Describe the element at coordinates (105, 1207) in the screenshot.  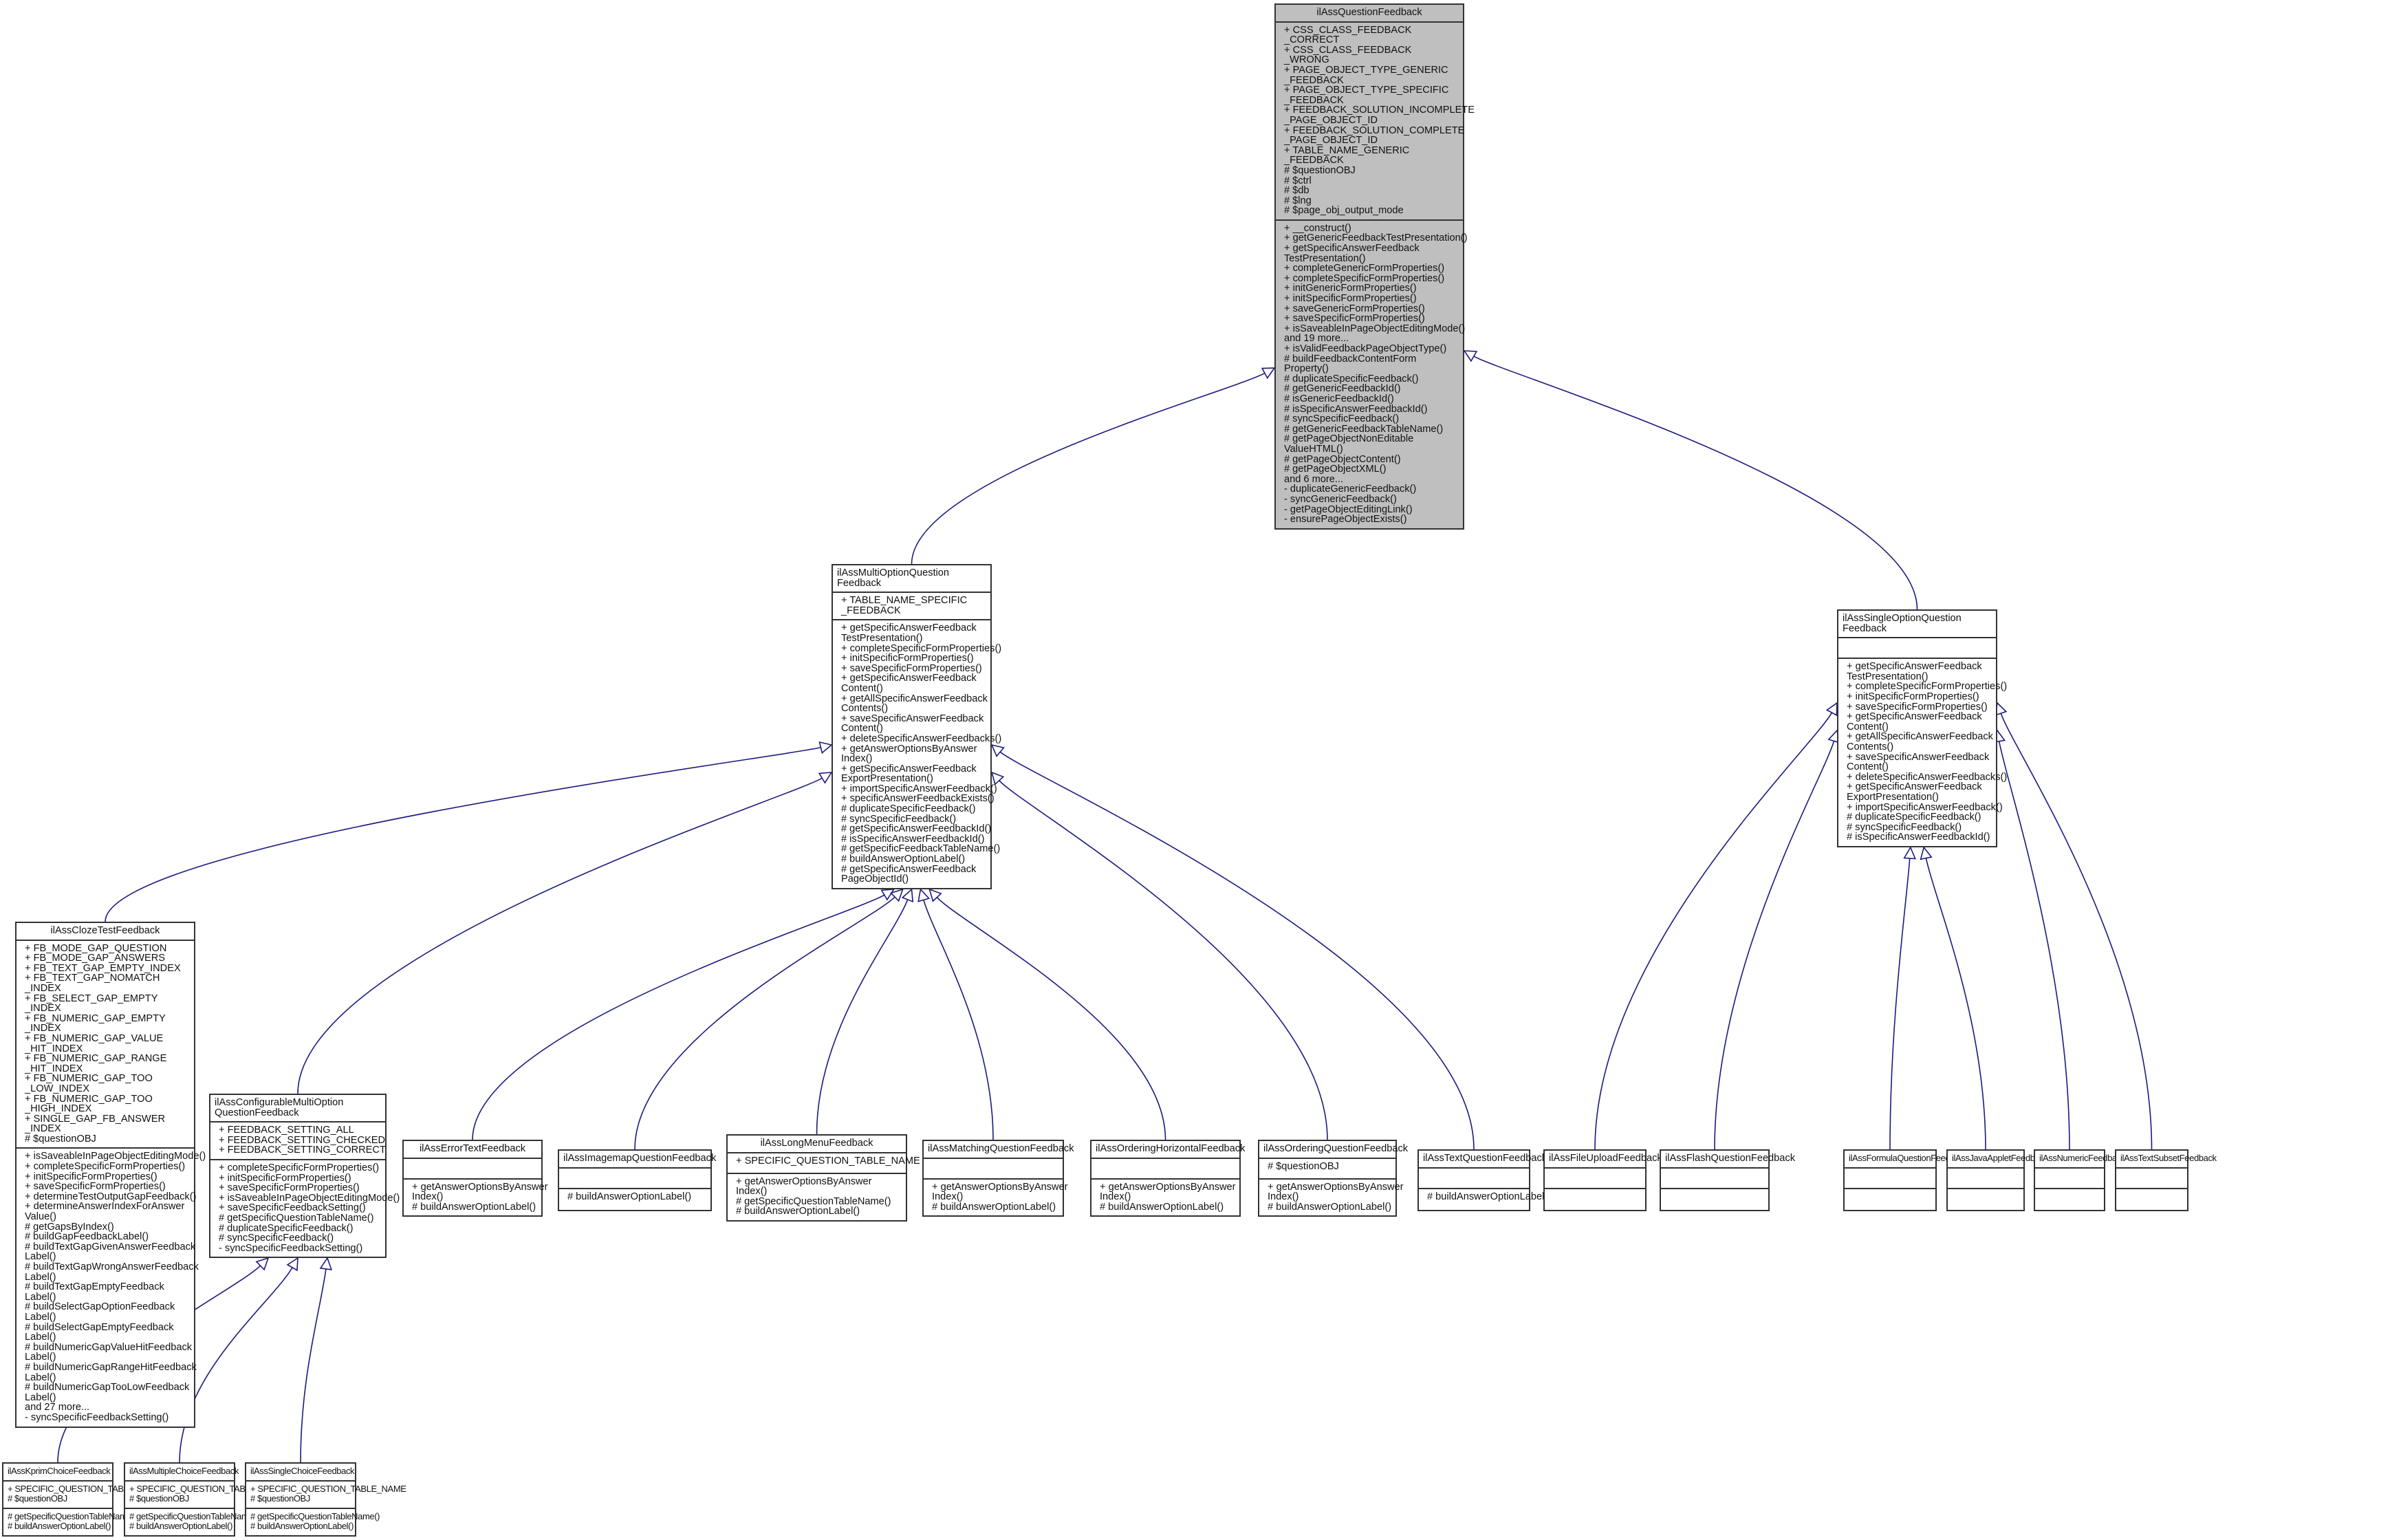
I see `class-method: + determineAnswerIndexForAnswer` at that location.